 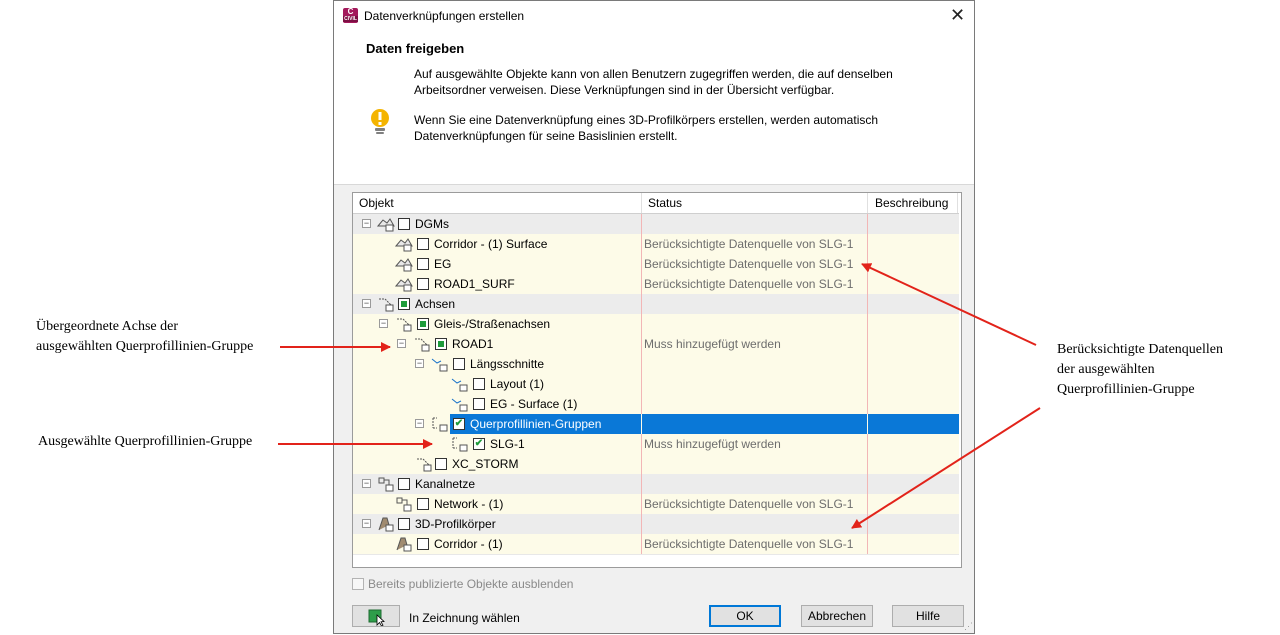 I want to click on arrow-to-eg-status, so click(x=949, y=304).